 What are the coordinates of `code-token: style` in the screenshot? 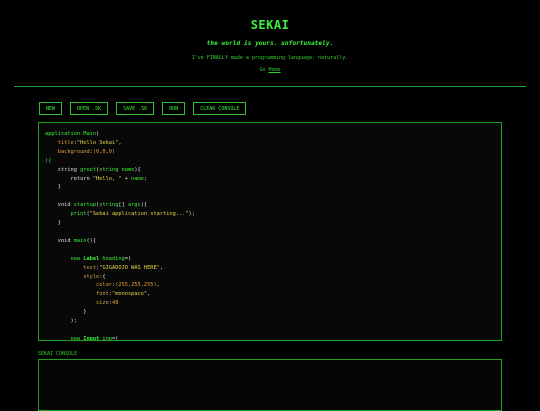 It's located at (91, 276).